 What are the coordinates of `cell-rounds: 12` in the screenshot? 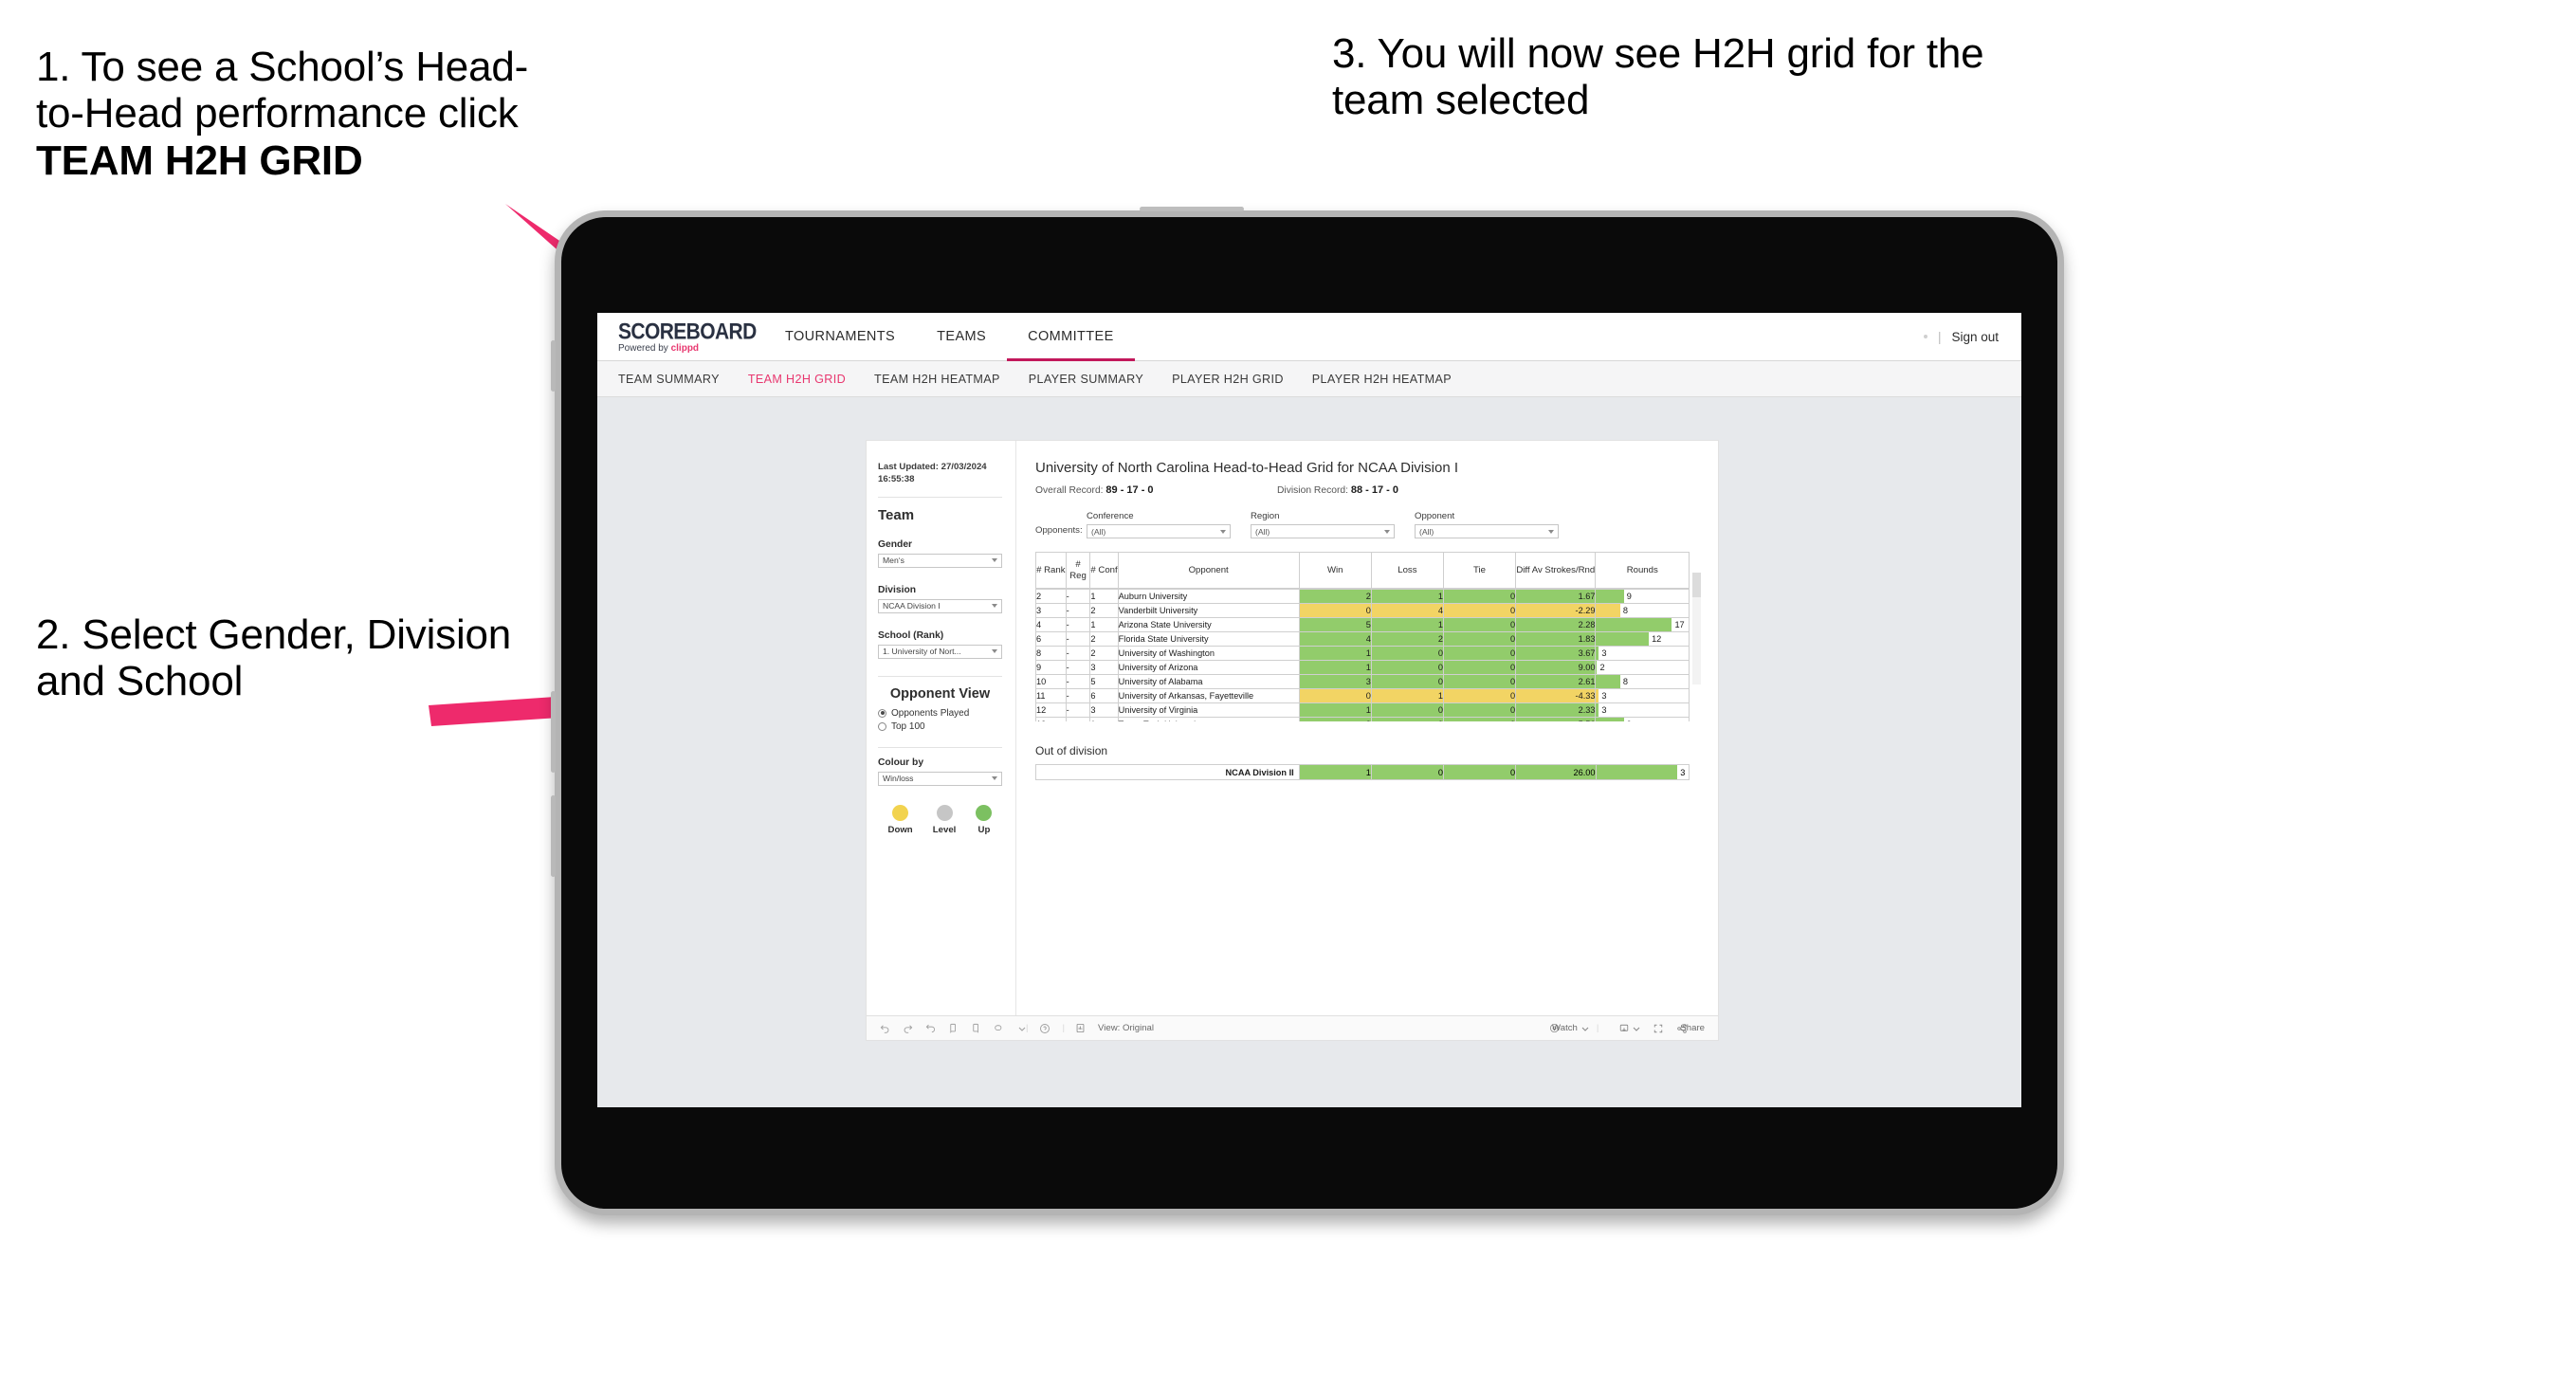 It's located at (1642, 639).